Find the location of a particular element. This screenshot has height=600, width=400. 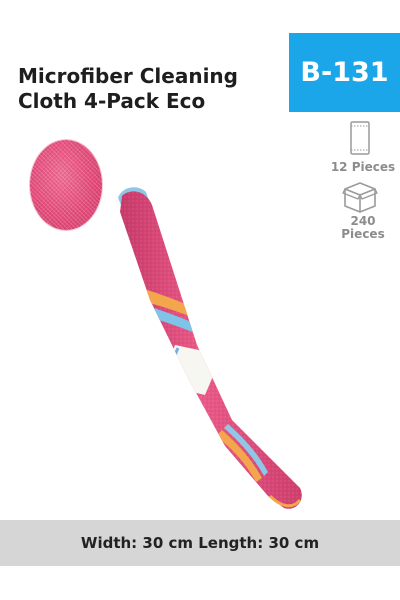

dimensions-bar: Width: 30 cm Length: 30 cm is located at coordinates (200, 543).